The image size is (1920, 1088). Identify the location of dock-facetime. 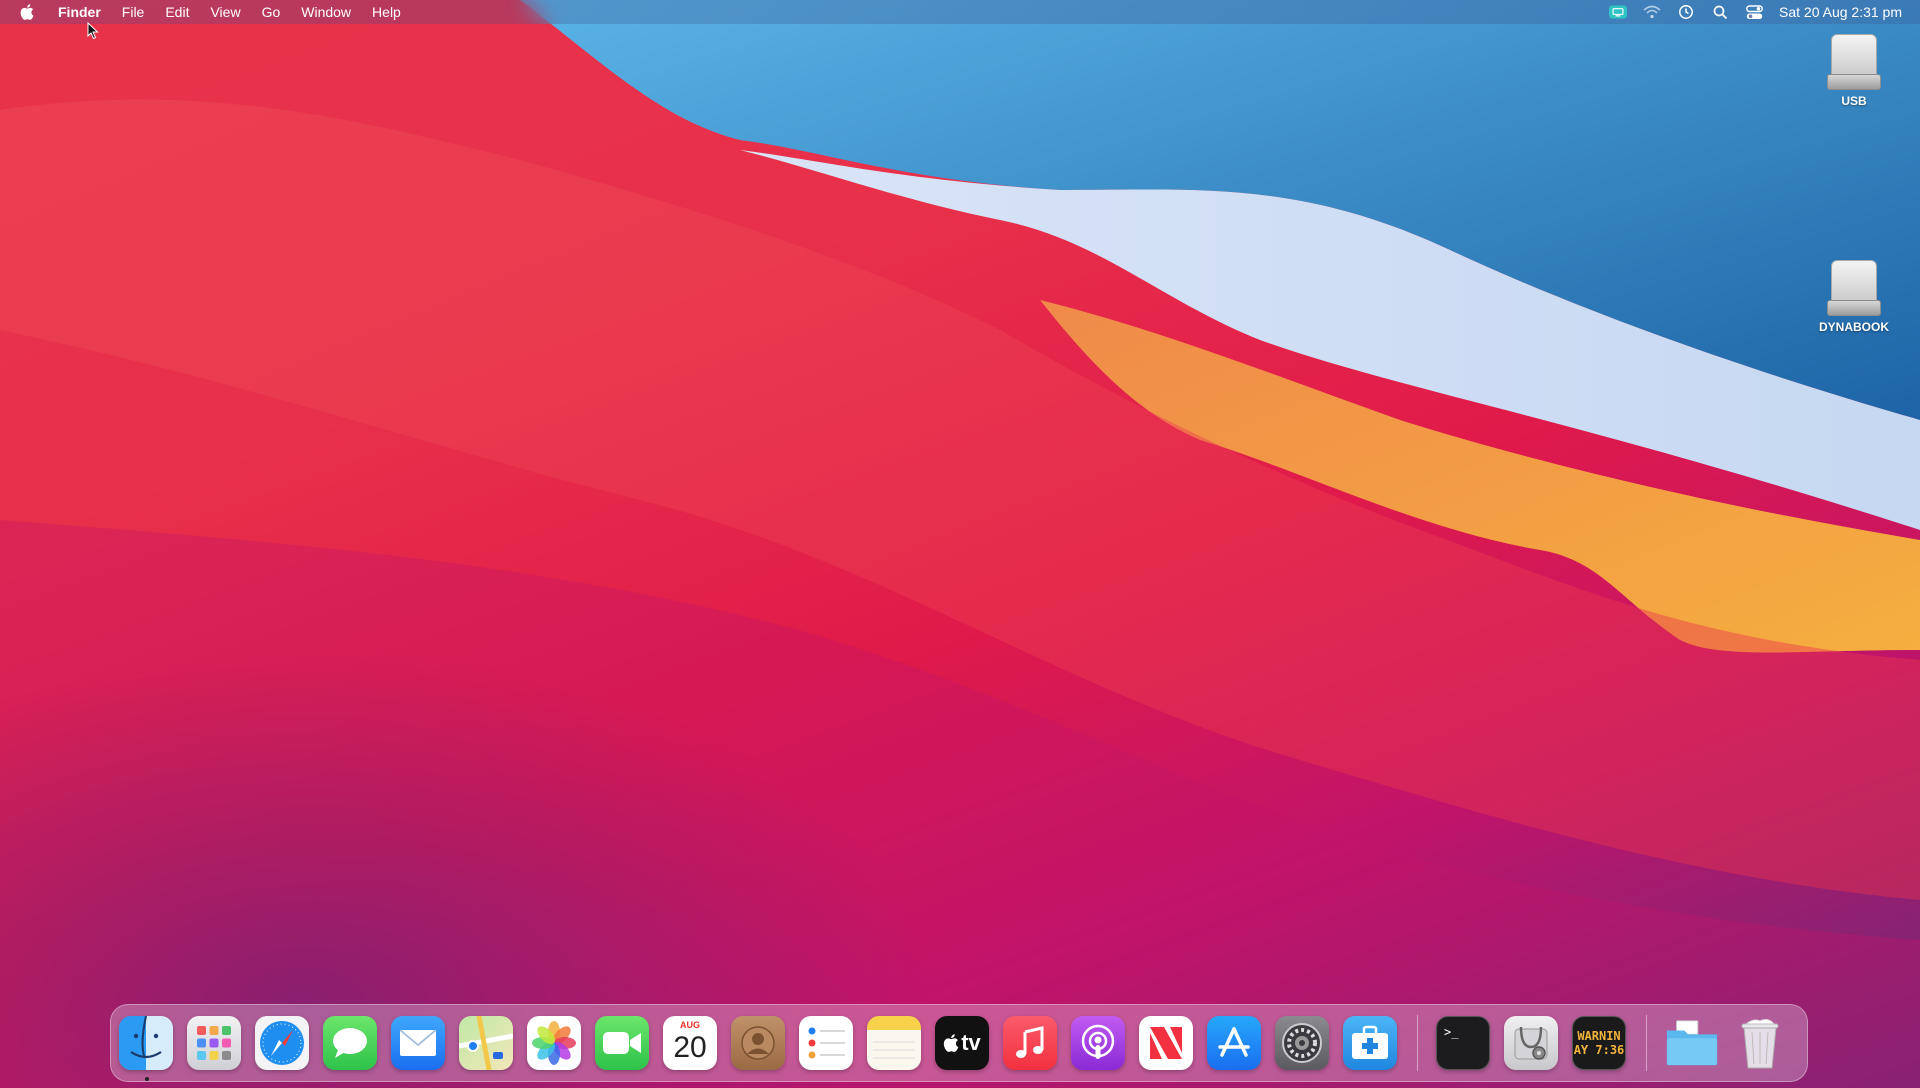
(622, 1043).